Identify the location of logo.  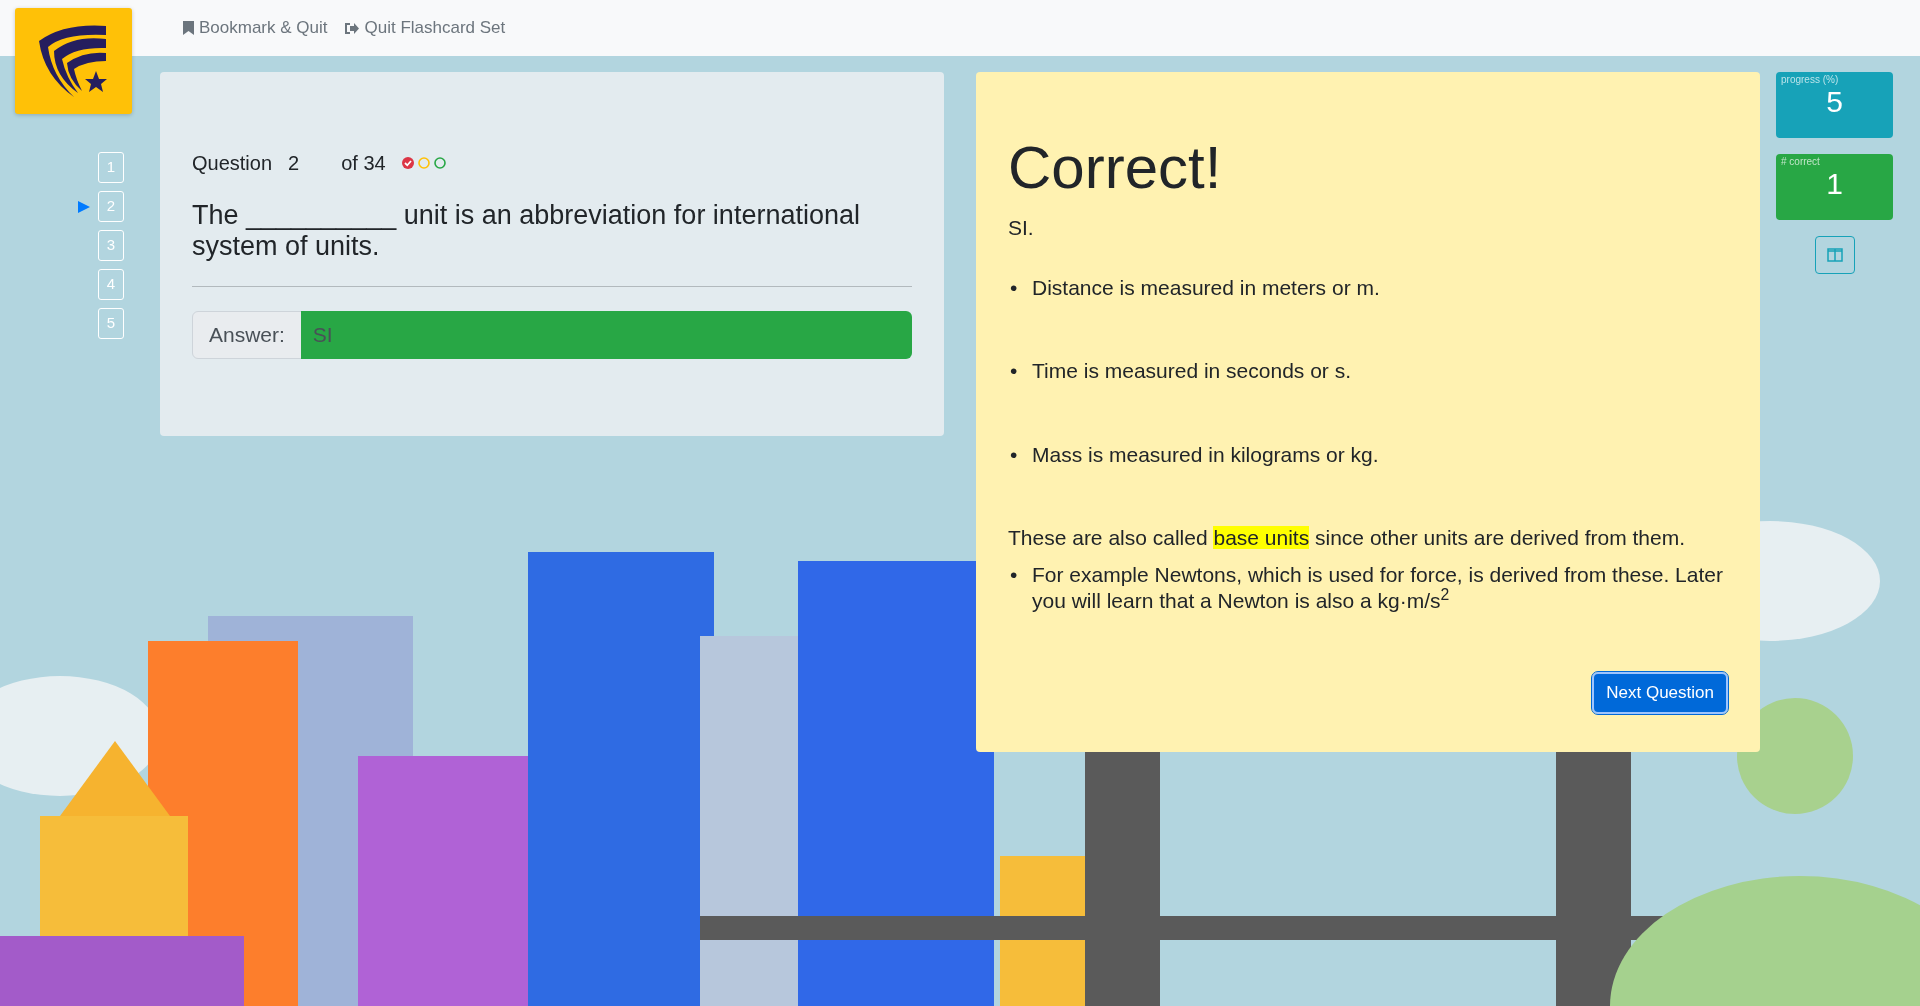
(73, 61).